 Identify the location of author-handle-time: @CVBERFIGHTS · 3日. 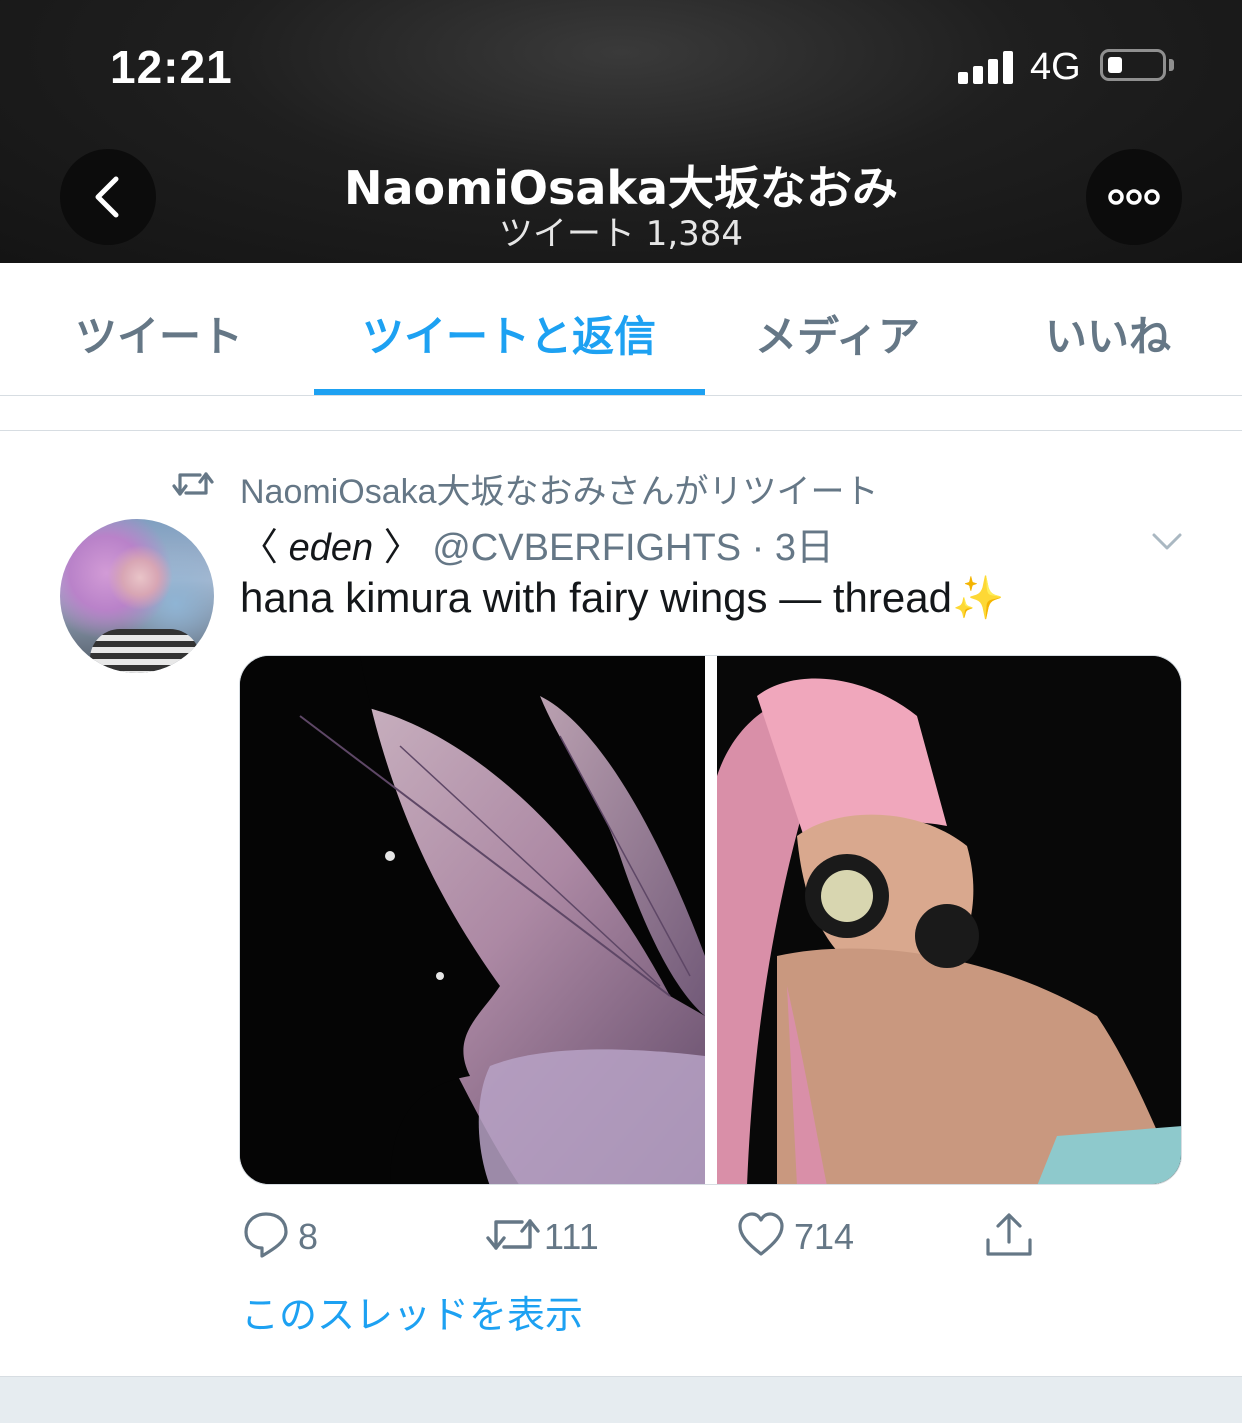
(627, 548).